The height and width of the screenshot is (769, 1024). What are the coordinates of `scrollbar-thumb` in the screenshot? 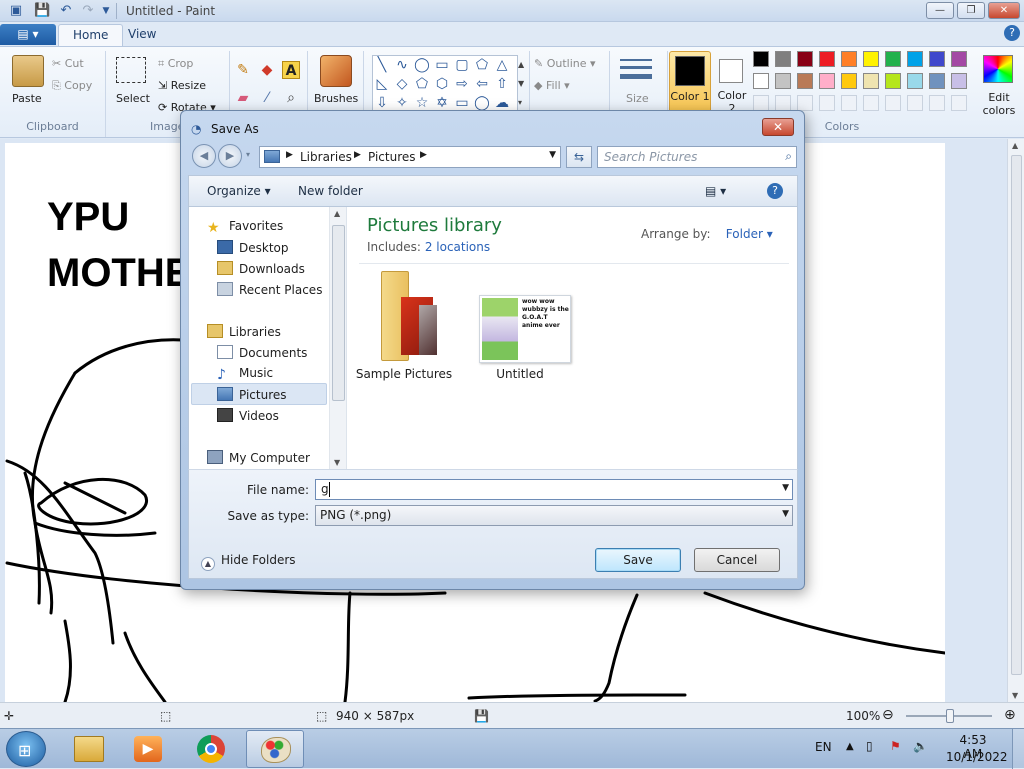 It's located at (1016, 415).